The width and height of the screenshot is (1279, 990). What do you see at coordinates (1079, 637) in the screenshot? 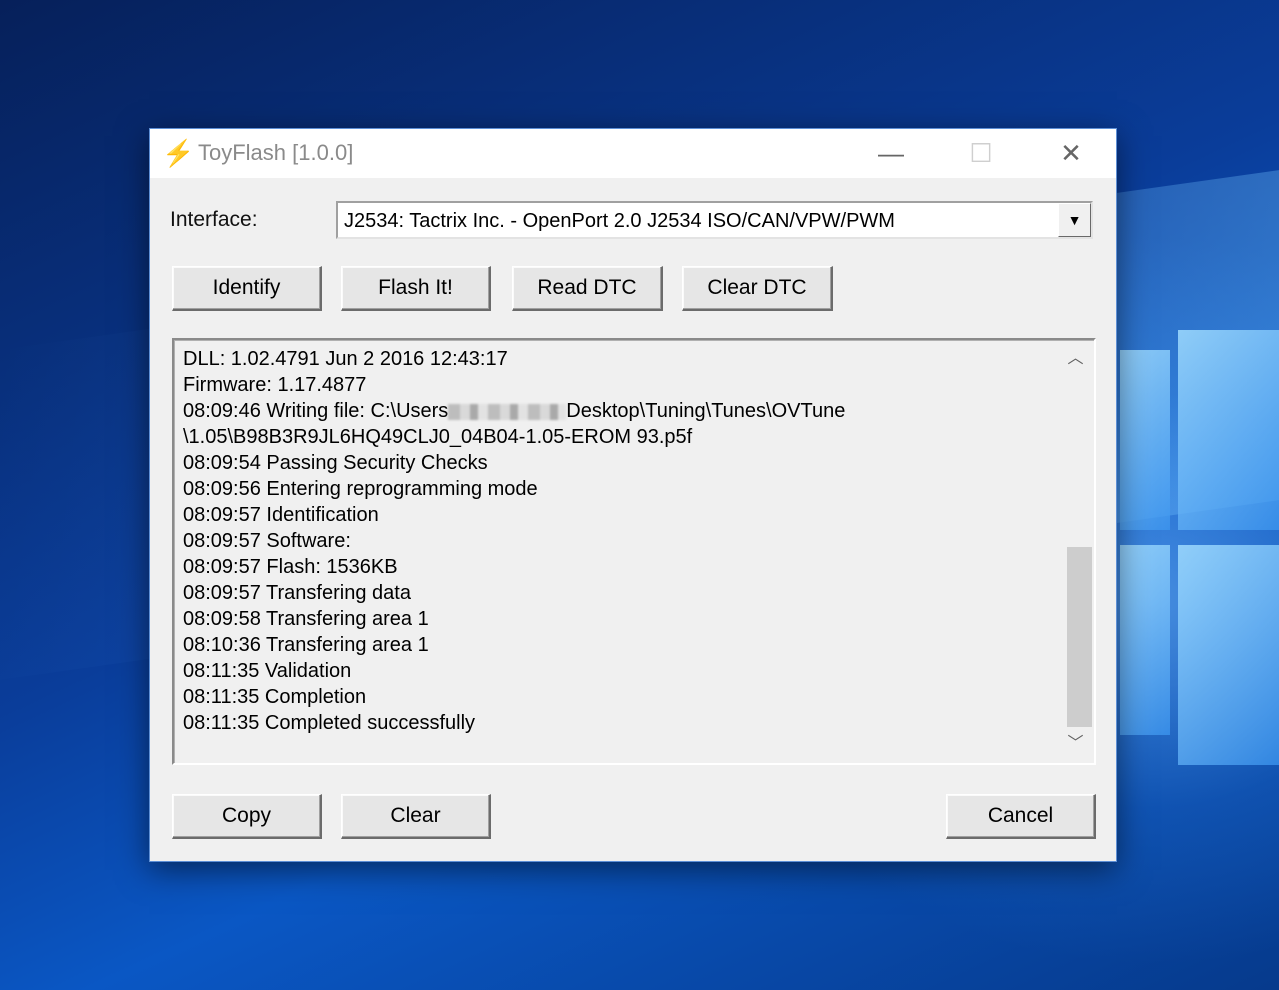
I see `scrollbar-thumb` at bounding box center [1079, 637].